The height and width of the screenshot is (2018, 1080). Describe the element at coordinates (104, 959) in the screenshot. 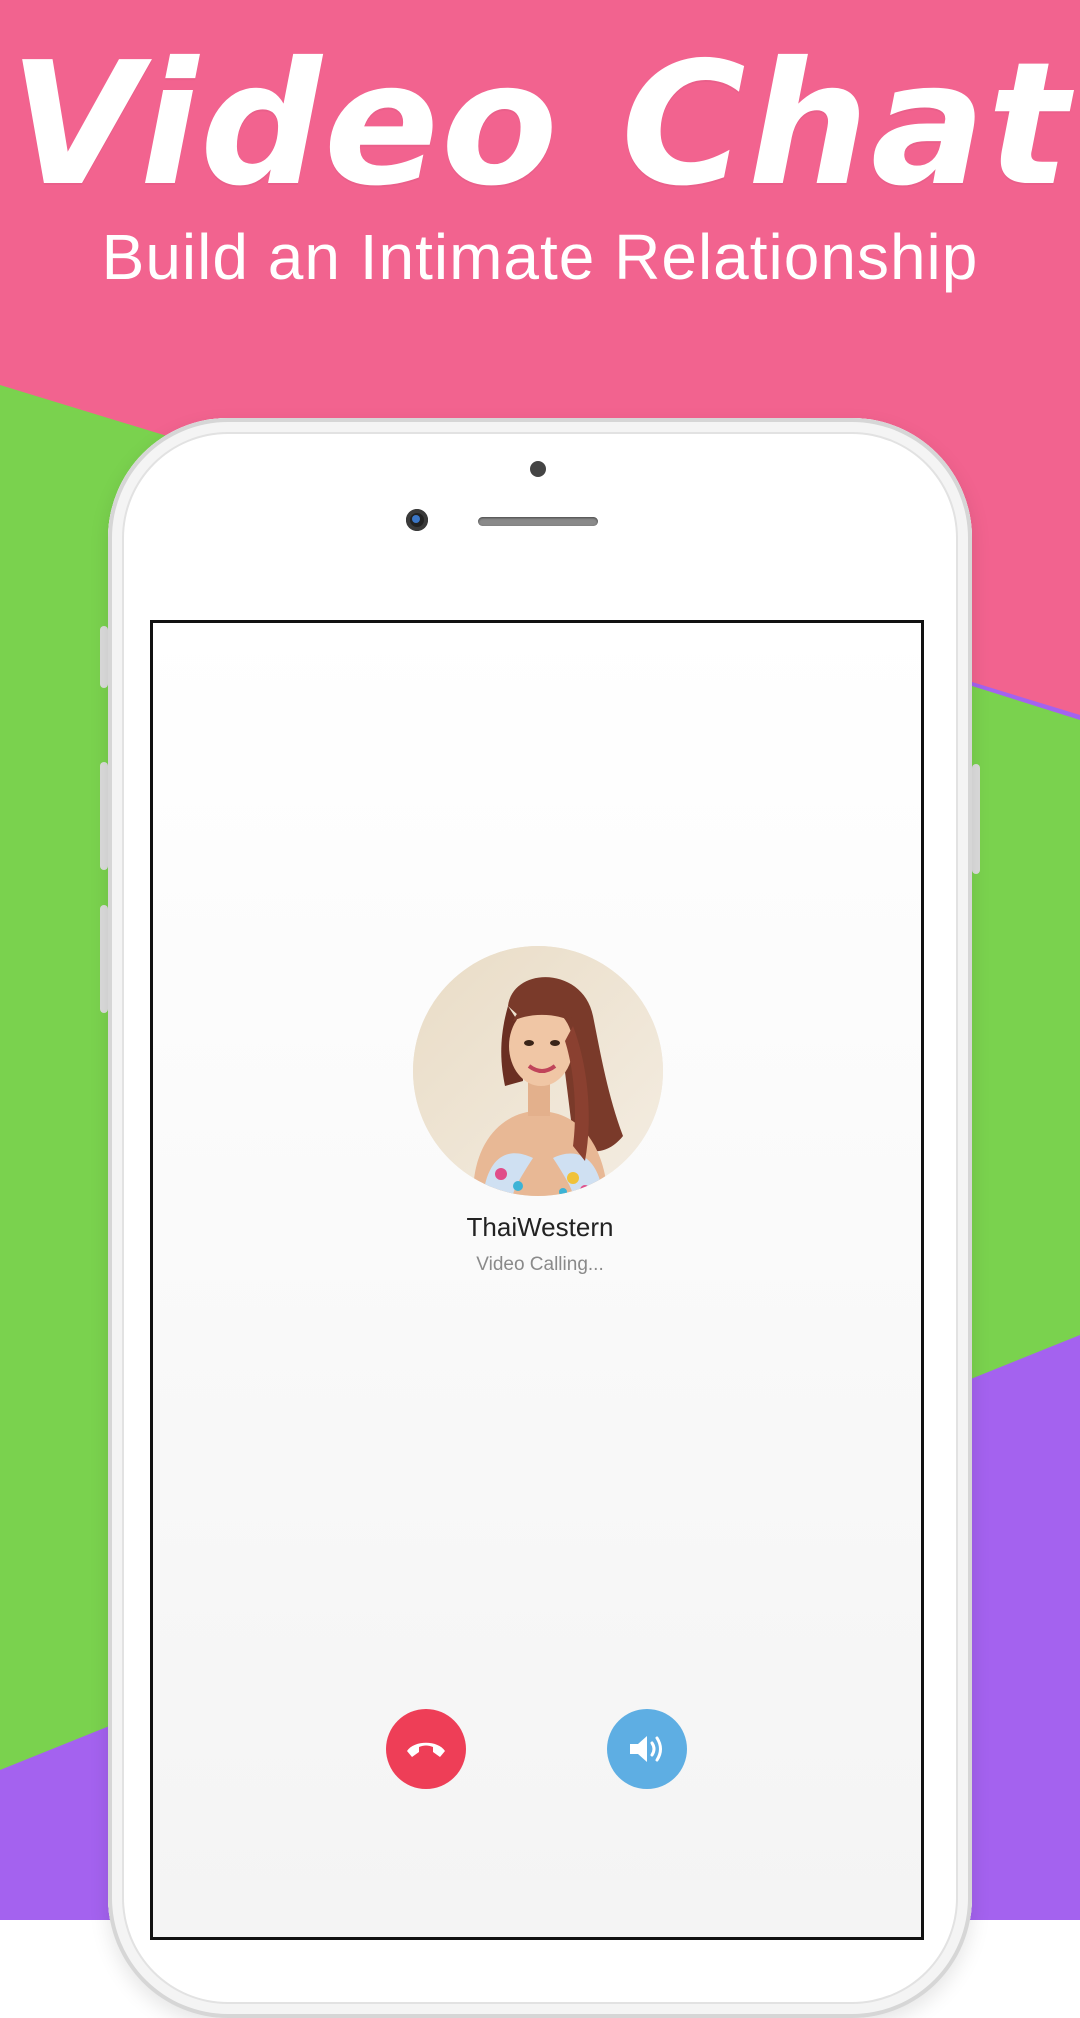

I see `phone-volume-down` at that location.